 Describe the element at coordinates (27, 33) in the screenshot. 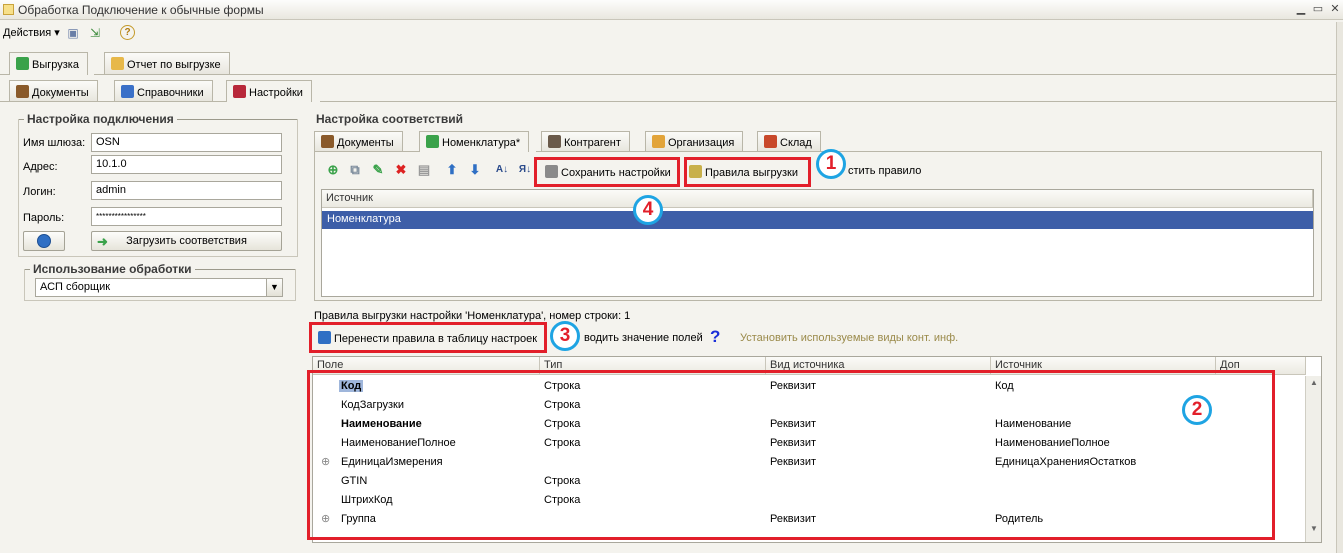

I see `actions-label: Действия` at that location.